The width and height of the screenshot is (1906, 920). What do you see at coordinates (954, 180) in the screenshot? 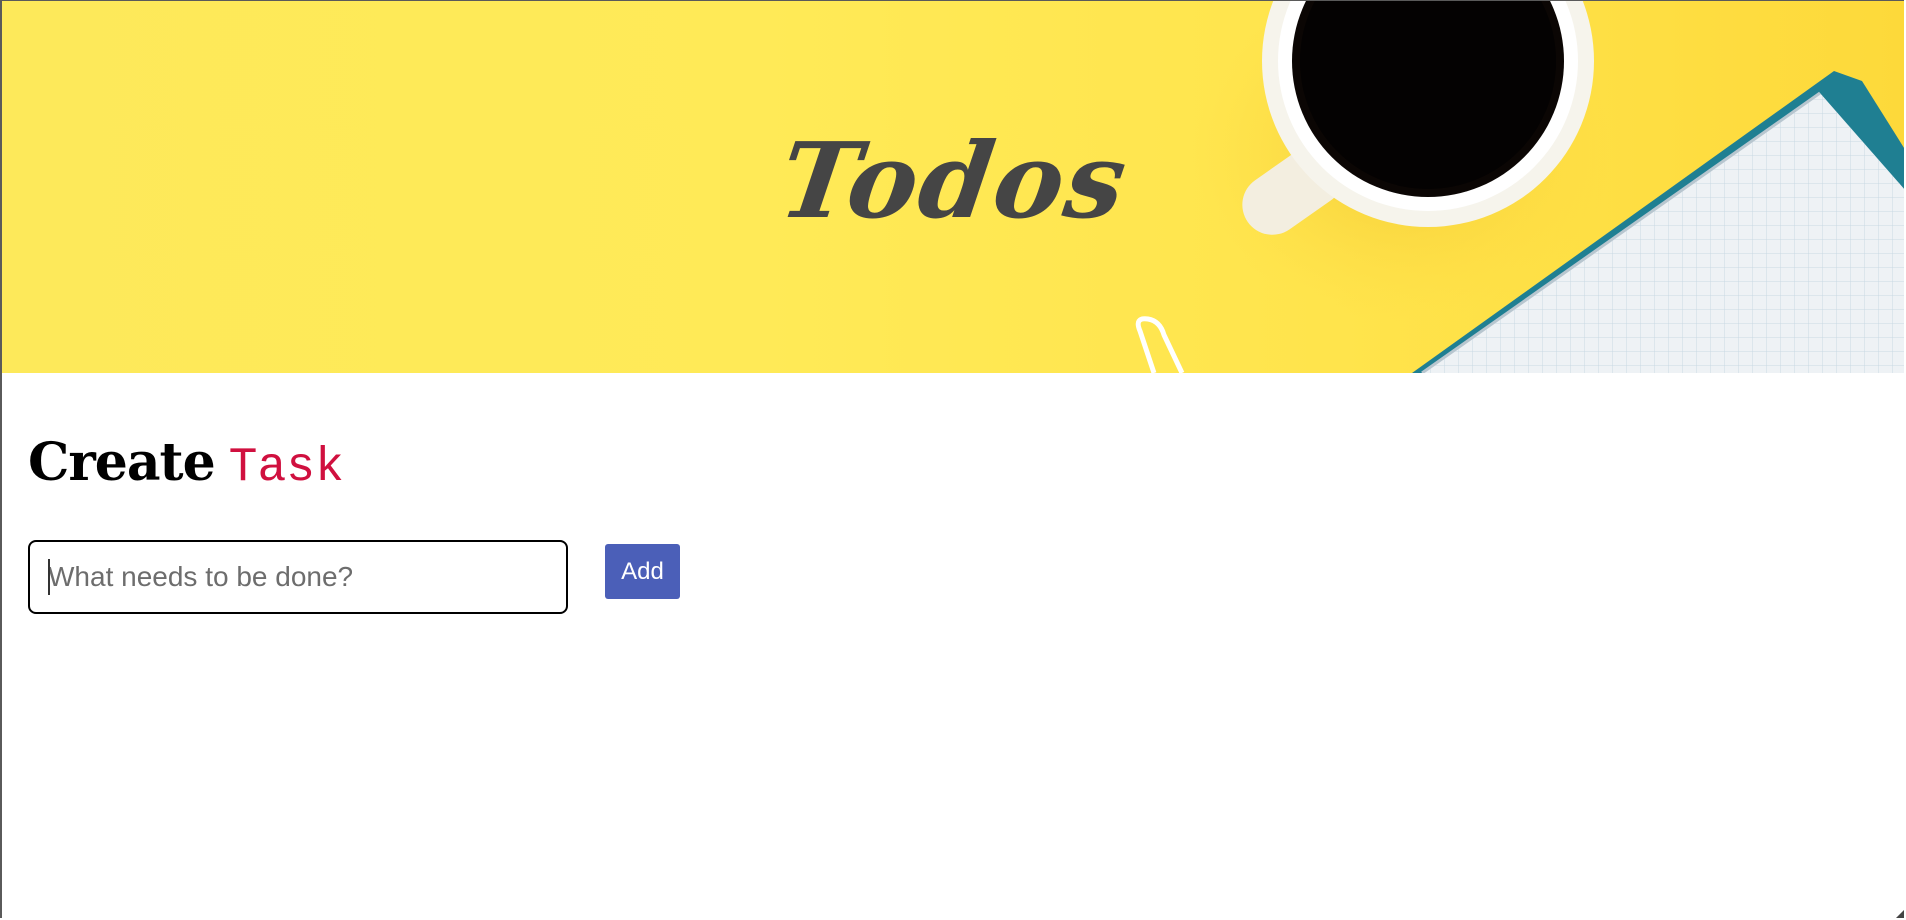
I see `app-title: Todos` at bounding box center [954, 180].